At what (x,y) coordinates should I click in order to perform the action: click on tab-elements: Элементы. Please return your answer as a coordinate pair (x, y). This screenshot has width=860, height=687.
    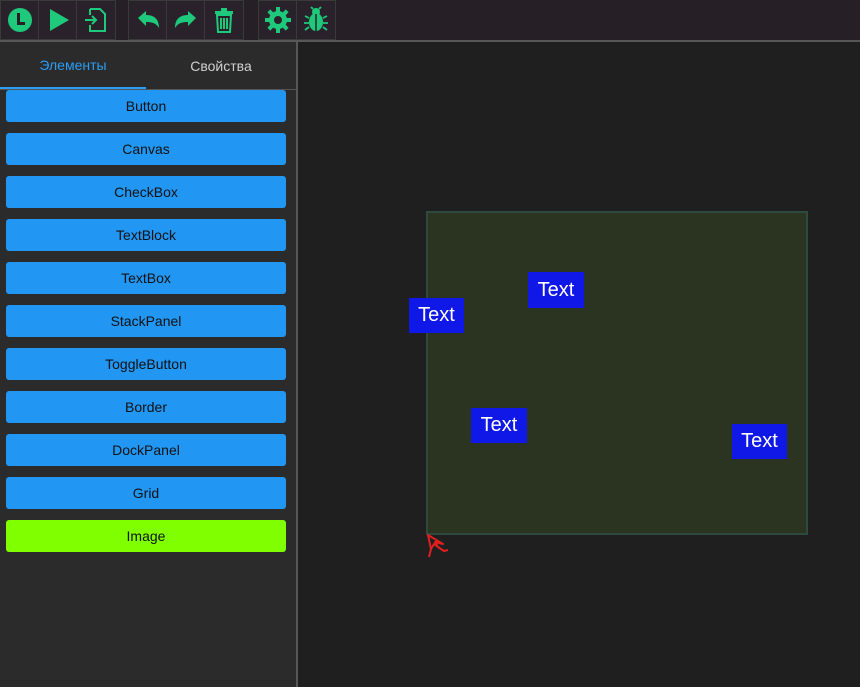
    Looking at the image, I should click on (73, 65).